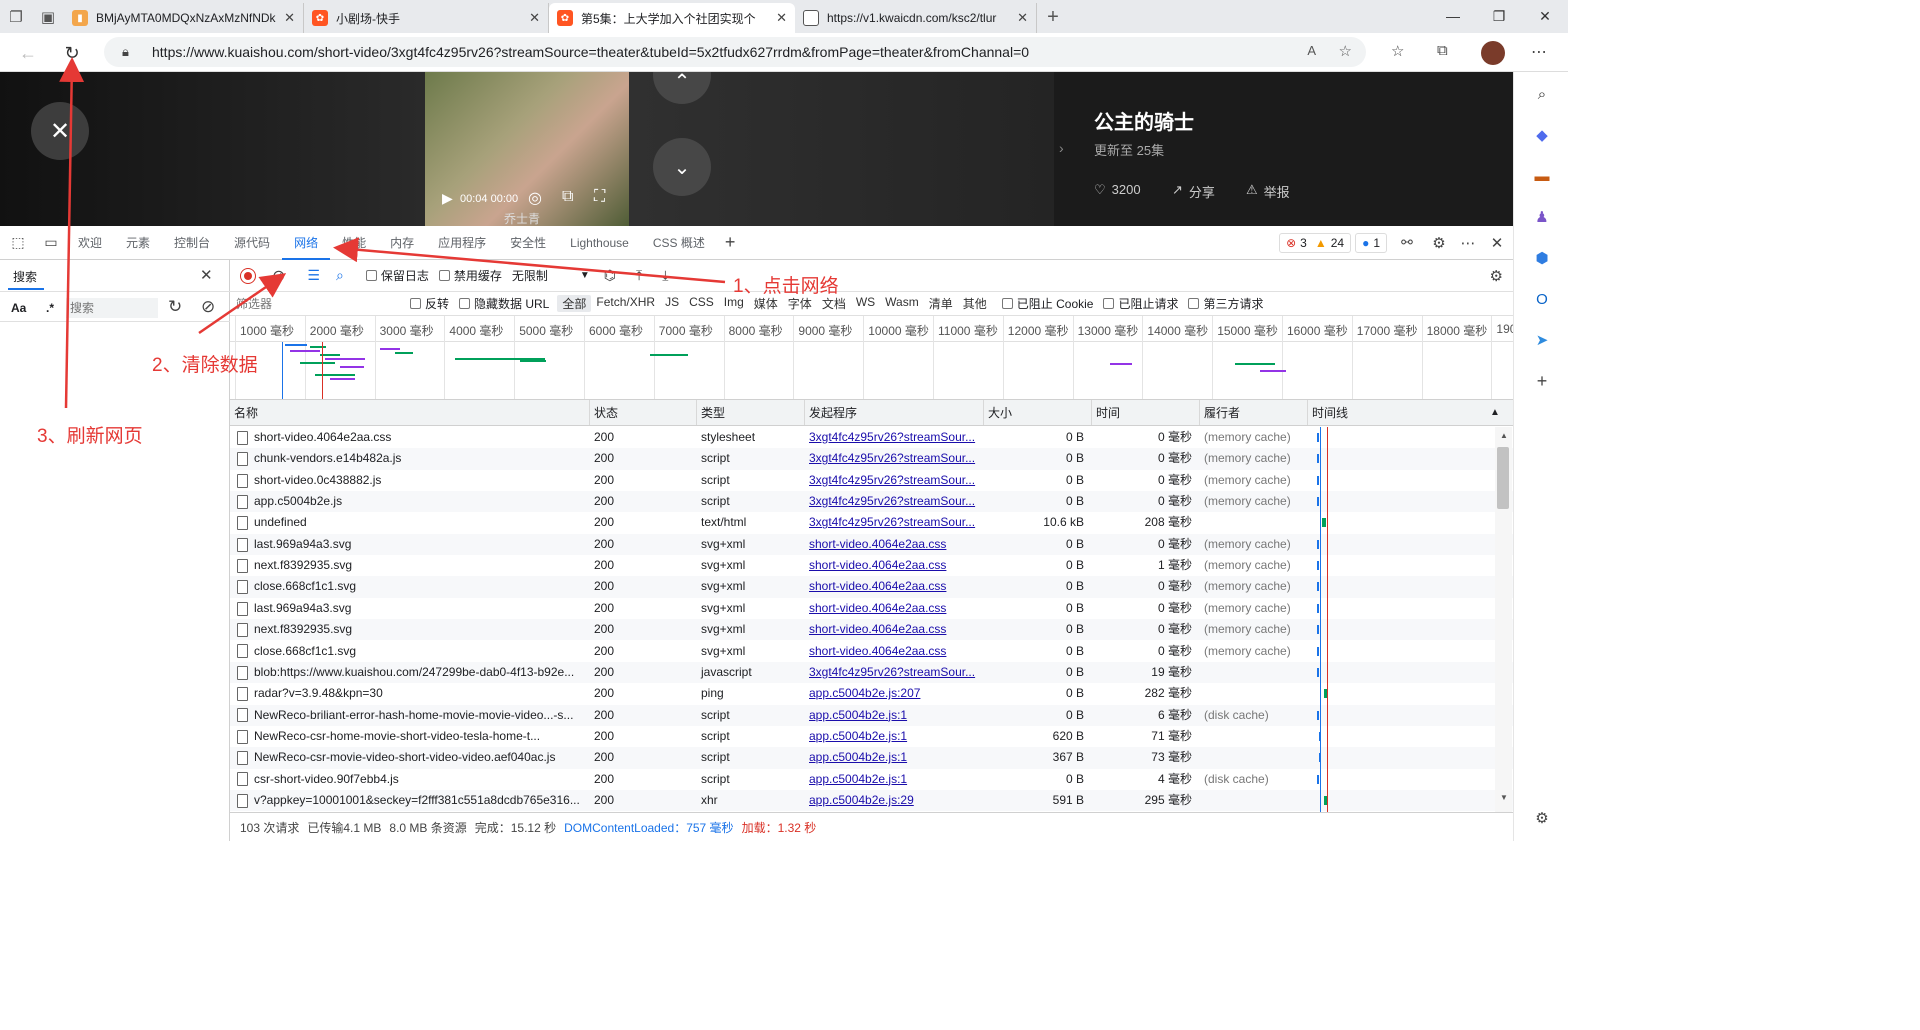 The image size is (1920, 1030). I want to click on type-filter: WS, so click(865, 303).